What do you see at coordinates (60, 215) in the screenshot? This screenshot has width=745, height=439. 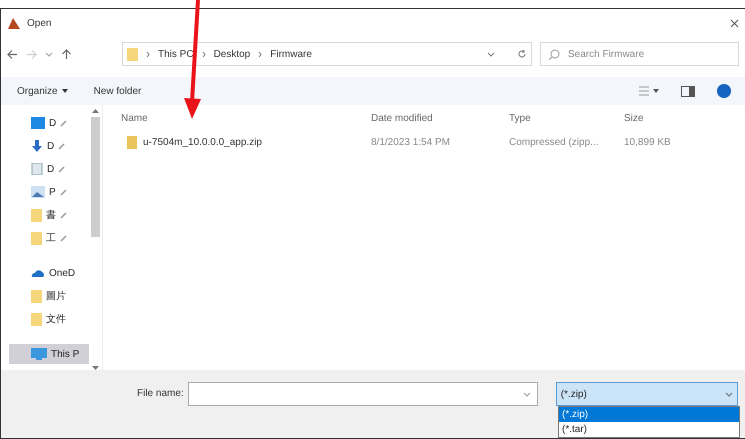 I see `sidebar-item: 書` at bounding box center [60, 215].